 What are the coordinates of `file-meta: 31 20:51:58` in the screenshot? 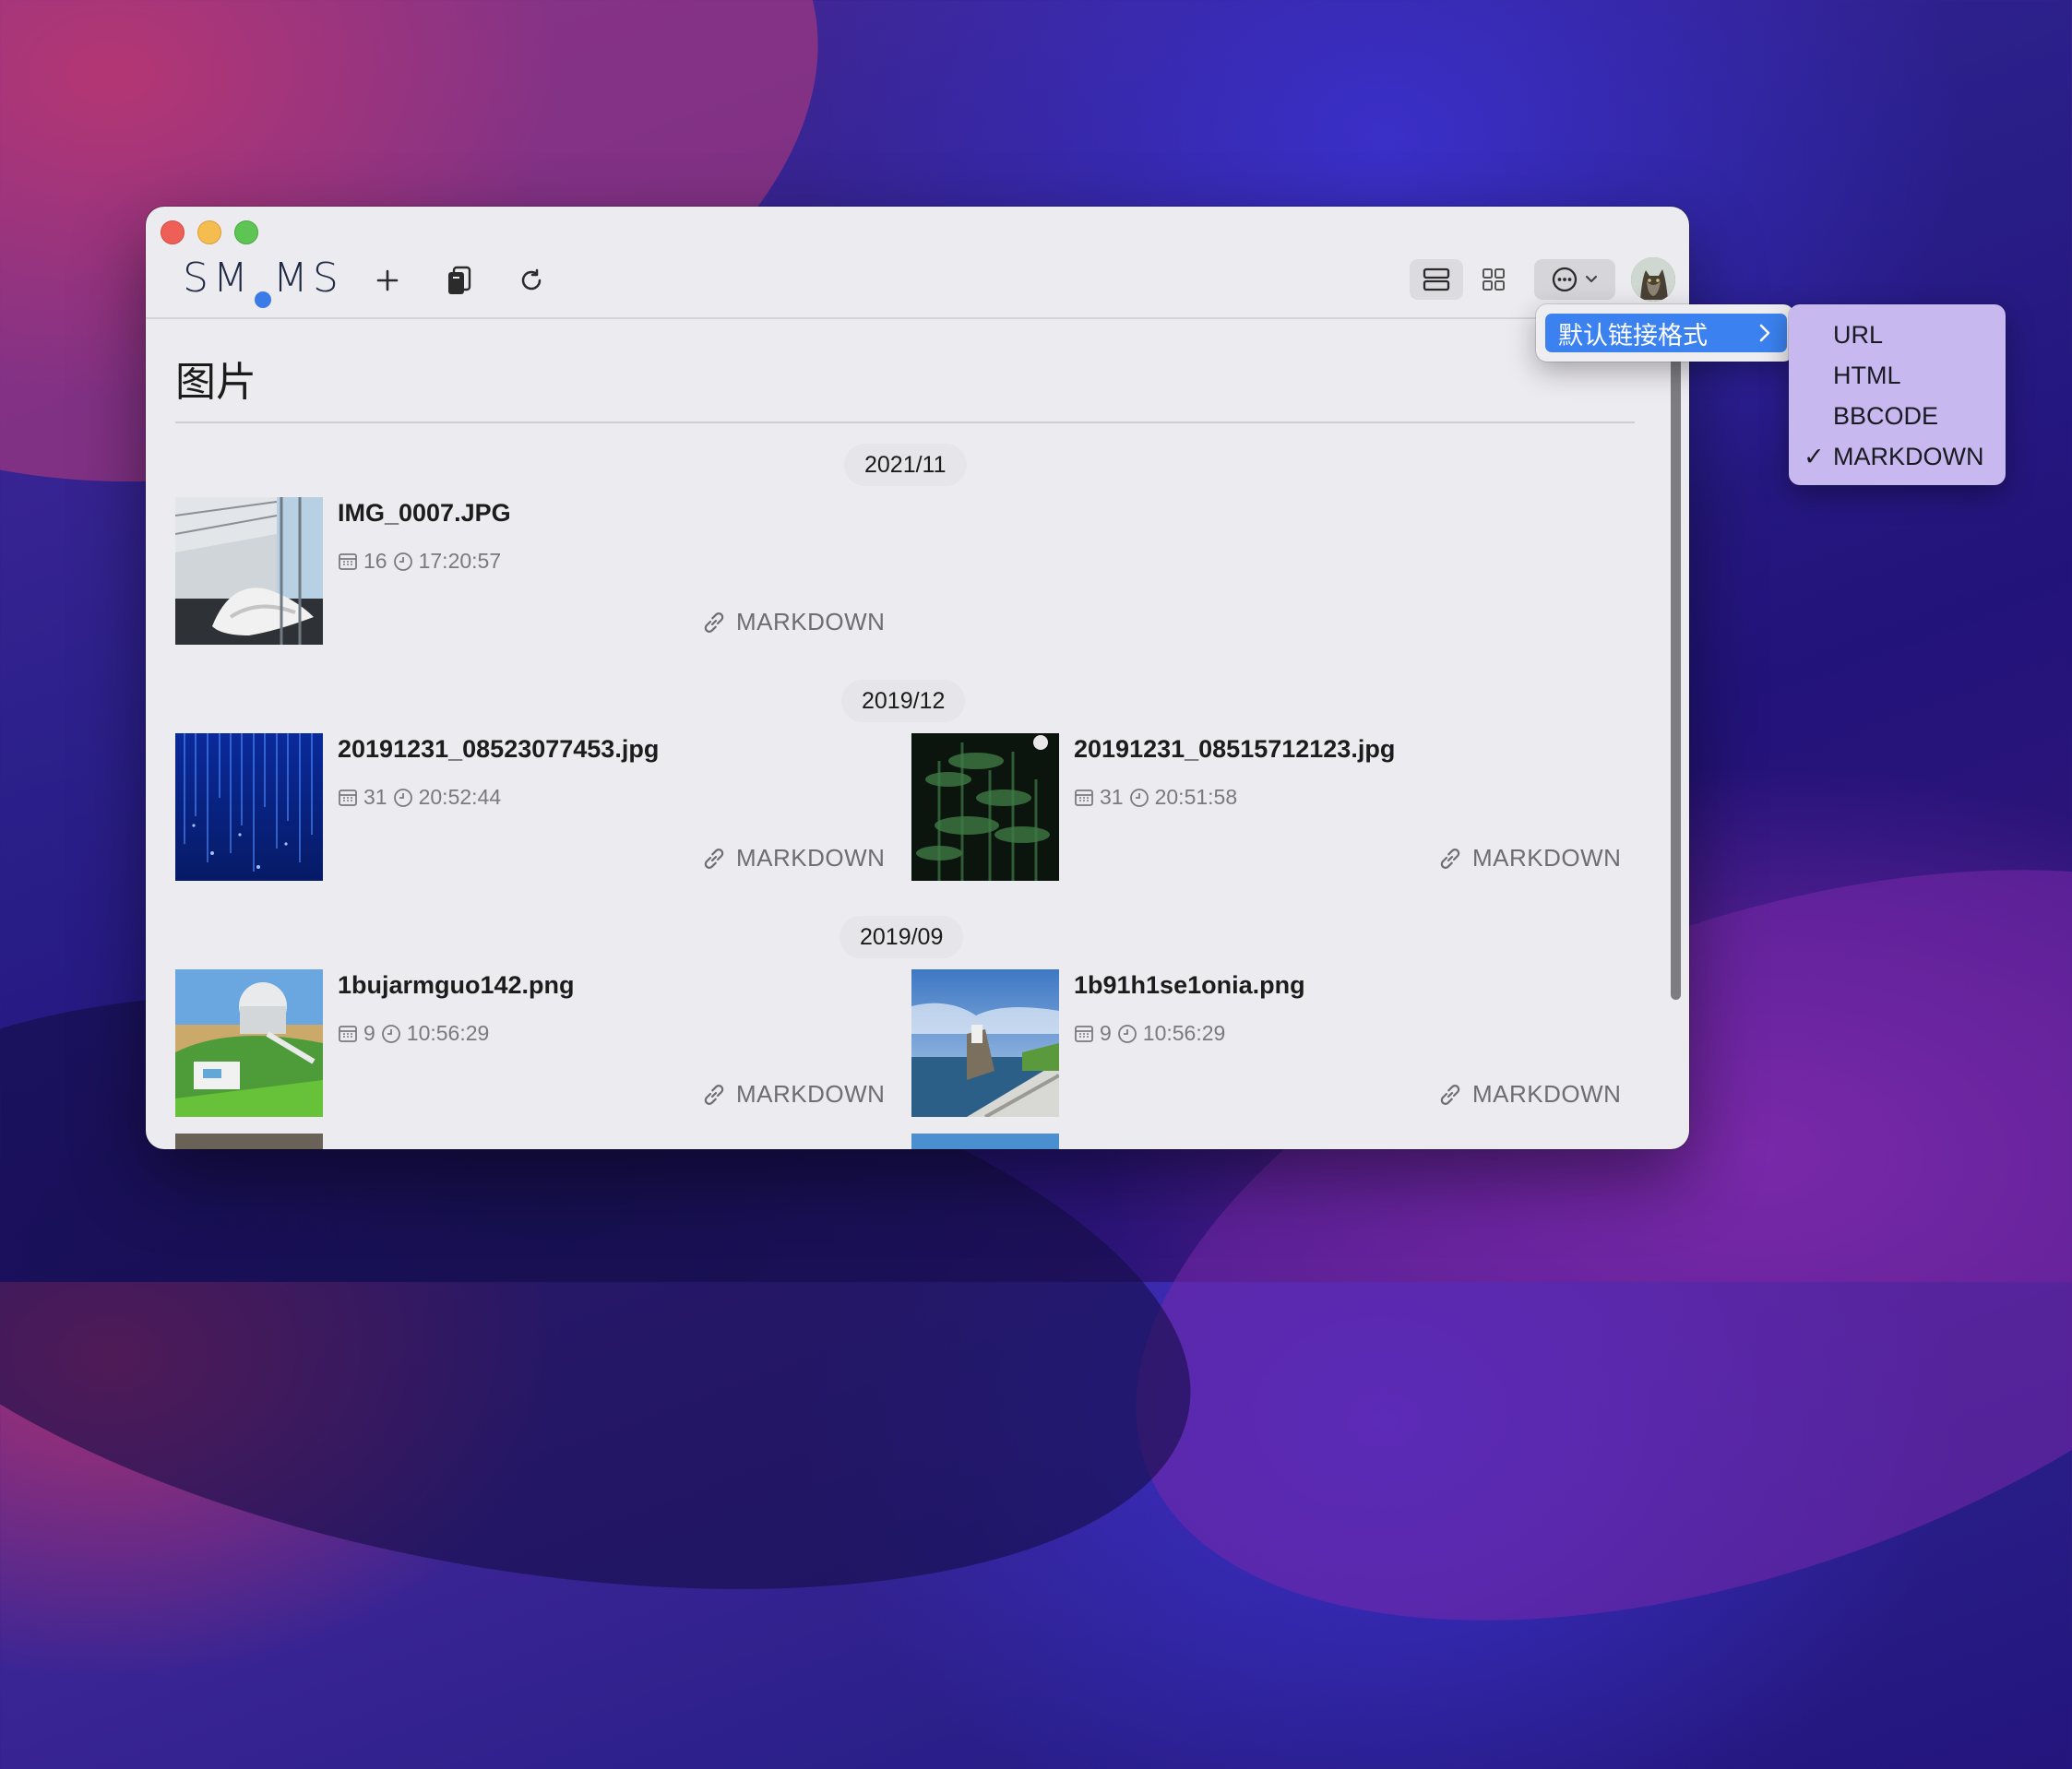 It's located at (1155, 797).